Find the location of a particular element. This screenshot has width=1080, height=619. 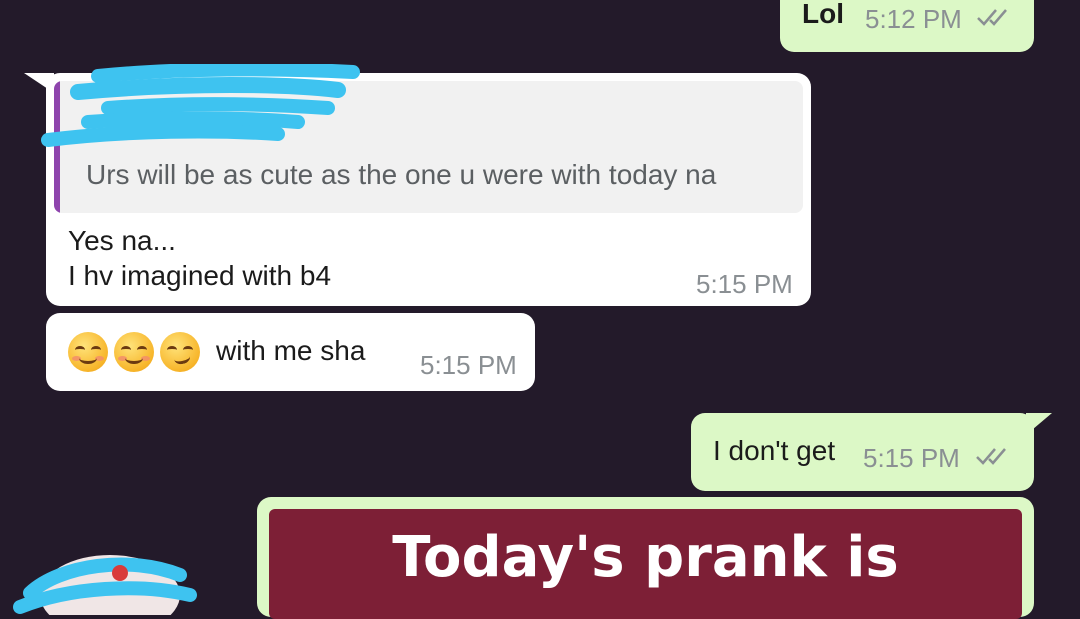

message-time: 5:12 PM is located at coordinates (913, 19).